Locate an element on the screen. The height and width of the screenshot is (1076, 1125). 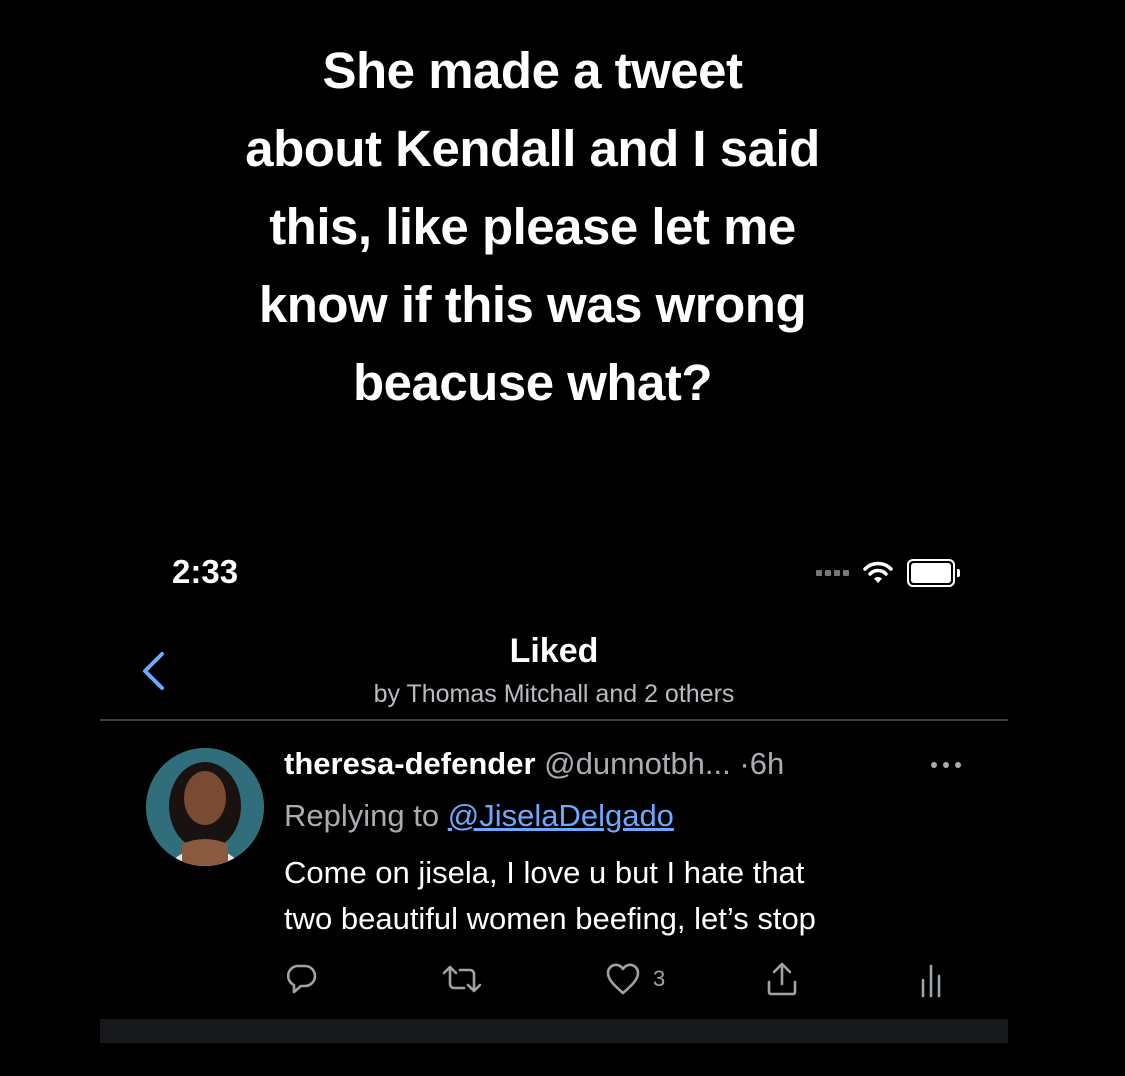
tweet-text-line: Come on jisela, I love u but I hate that is located at coordinates (544, 872).